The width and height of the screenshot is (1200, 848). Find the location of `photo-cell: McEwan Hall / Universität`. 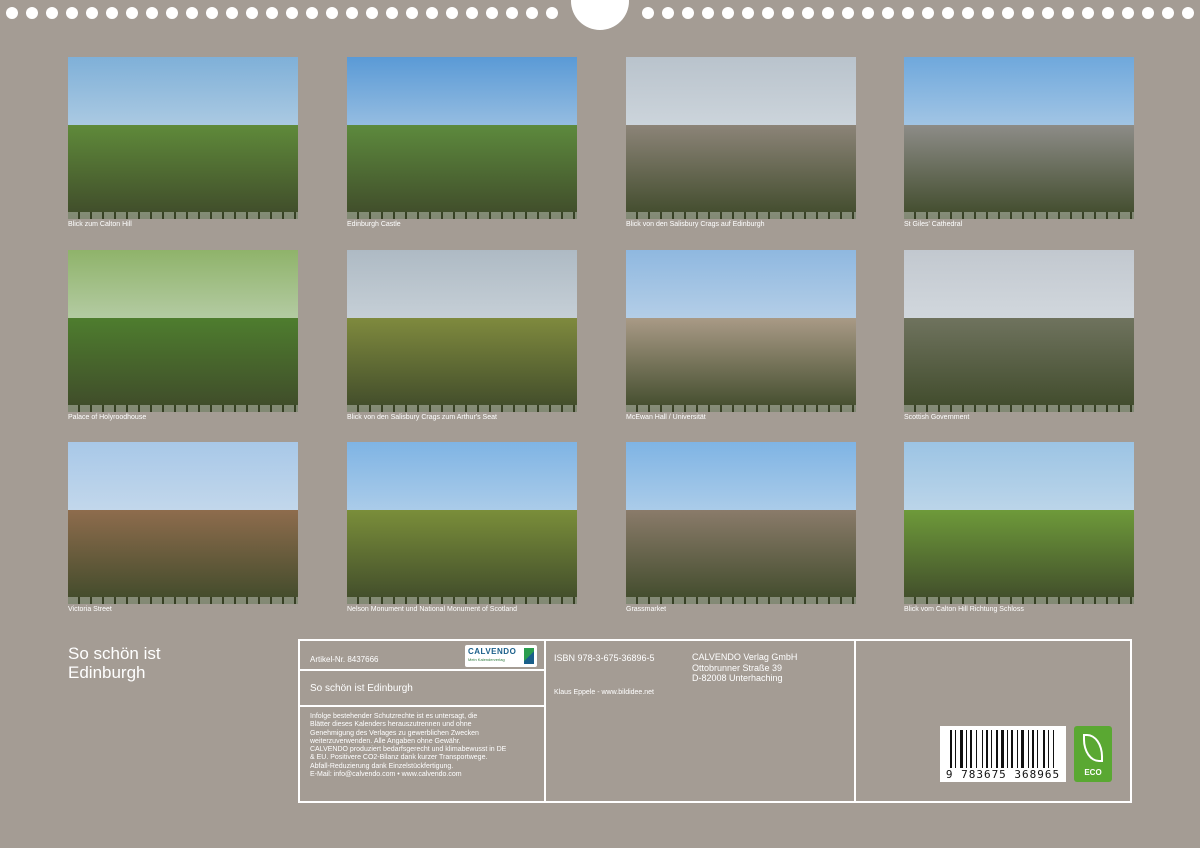

photo-cell: McEwan Hall / Universität is located at coordinates (741, 335).